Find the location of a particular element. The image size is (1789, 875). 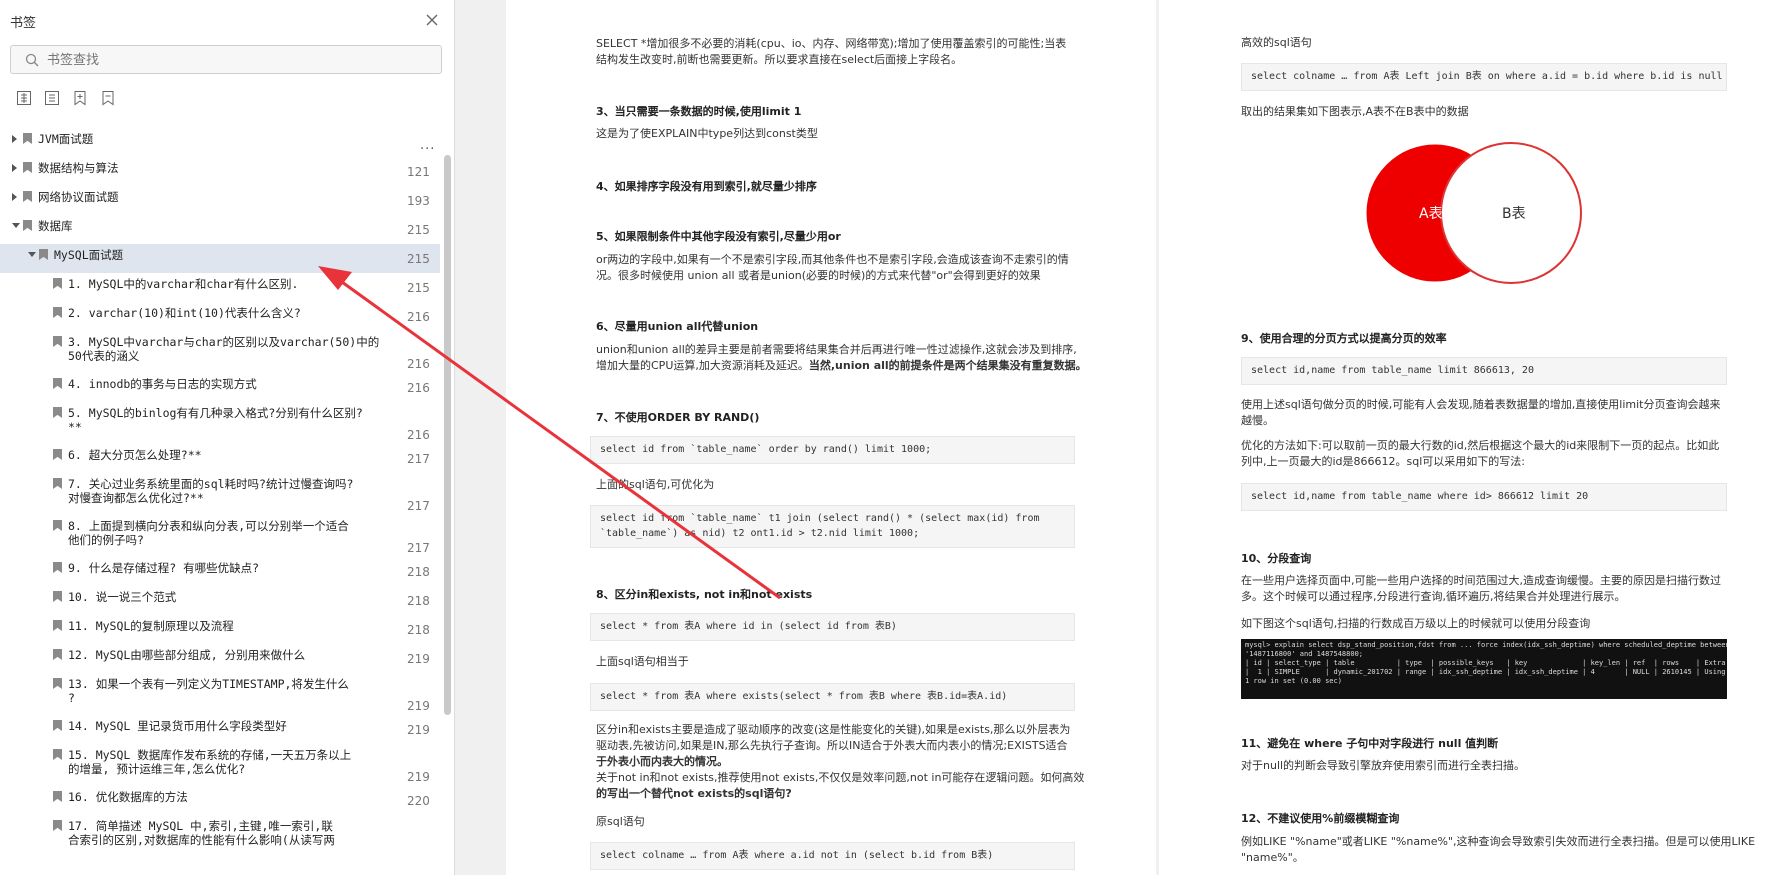

bookmark-label: 16. 优化数据库的方法 is located at coordinates (128, 797).